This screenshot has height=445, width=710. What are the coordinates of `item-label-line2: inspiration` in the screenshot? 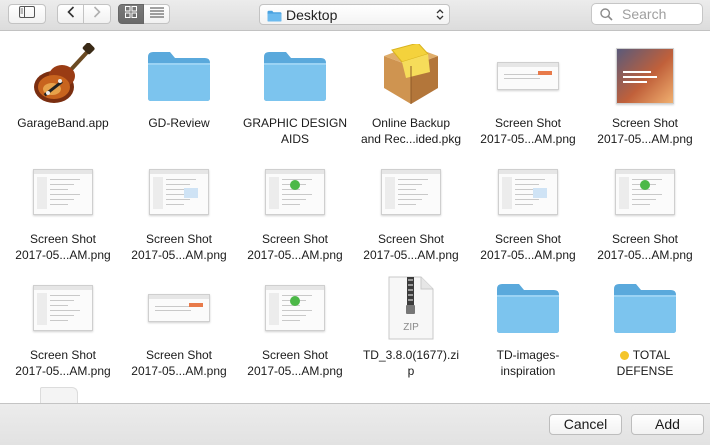 It's located at (528, 371).